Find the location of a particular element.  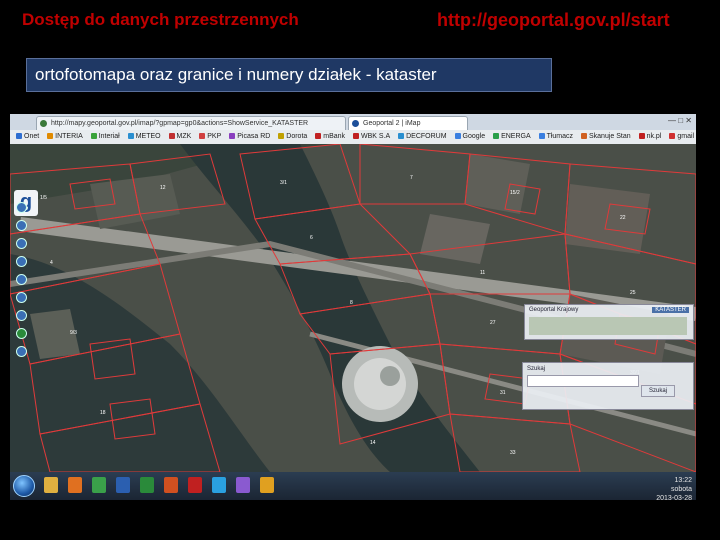

bookmark-item: gmail is located at coordinates (681, 137).